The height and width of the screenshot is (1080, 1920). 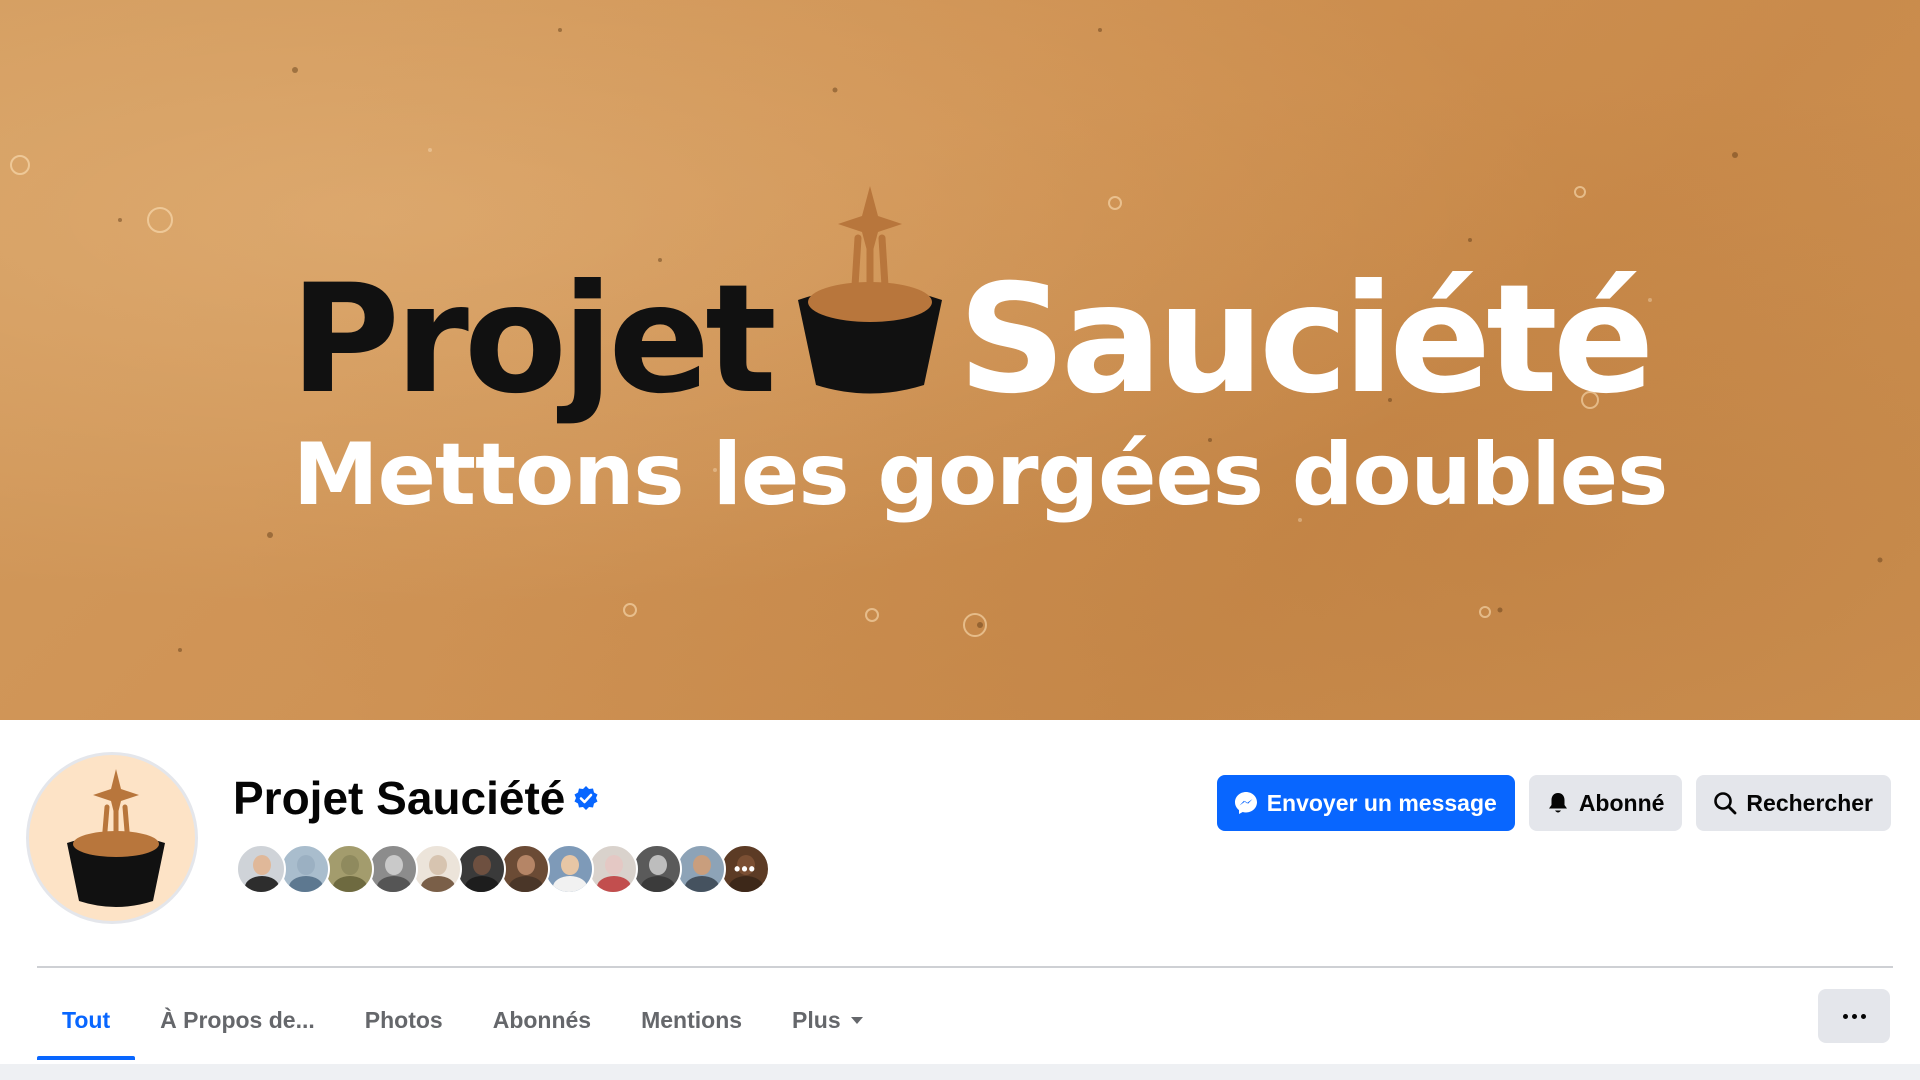 I want to click on followers-avatars: •••, so click(x=503, y=870).